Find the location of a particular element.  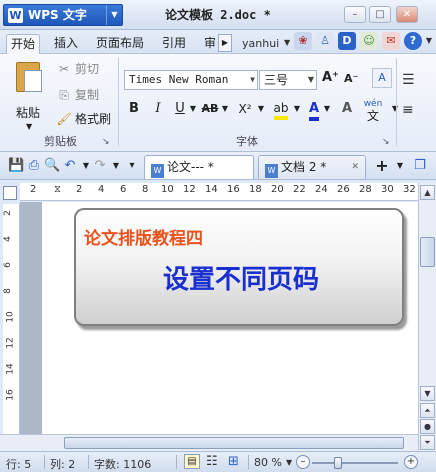

tab-scroll-right-icon: ▶ is located at coordinates (225, 43).